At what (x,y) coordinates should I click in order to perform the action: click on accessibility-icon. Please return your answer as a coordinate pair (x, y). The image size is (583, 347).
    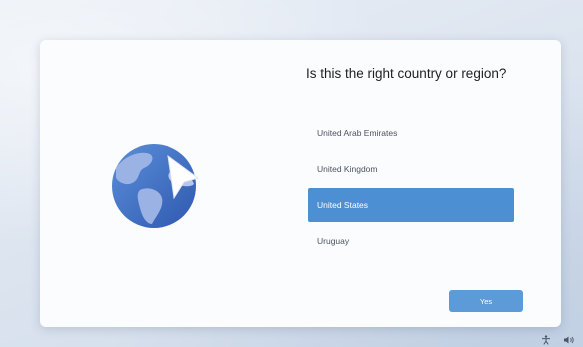
    Looking at the image, I should click on (546, 338).